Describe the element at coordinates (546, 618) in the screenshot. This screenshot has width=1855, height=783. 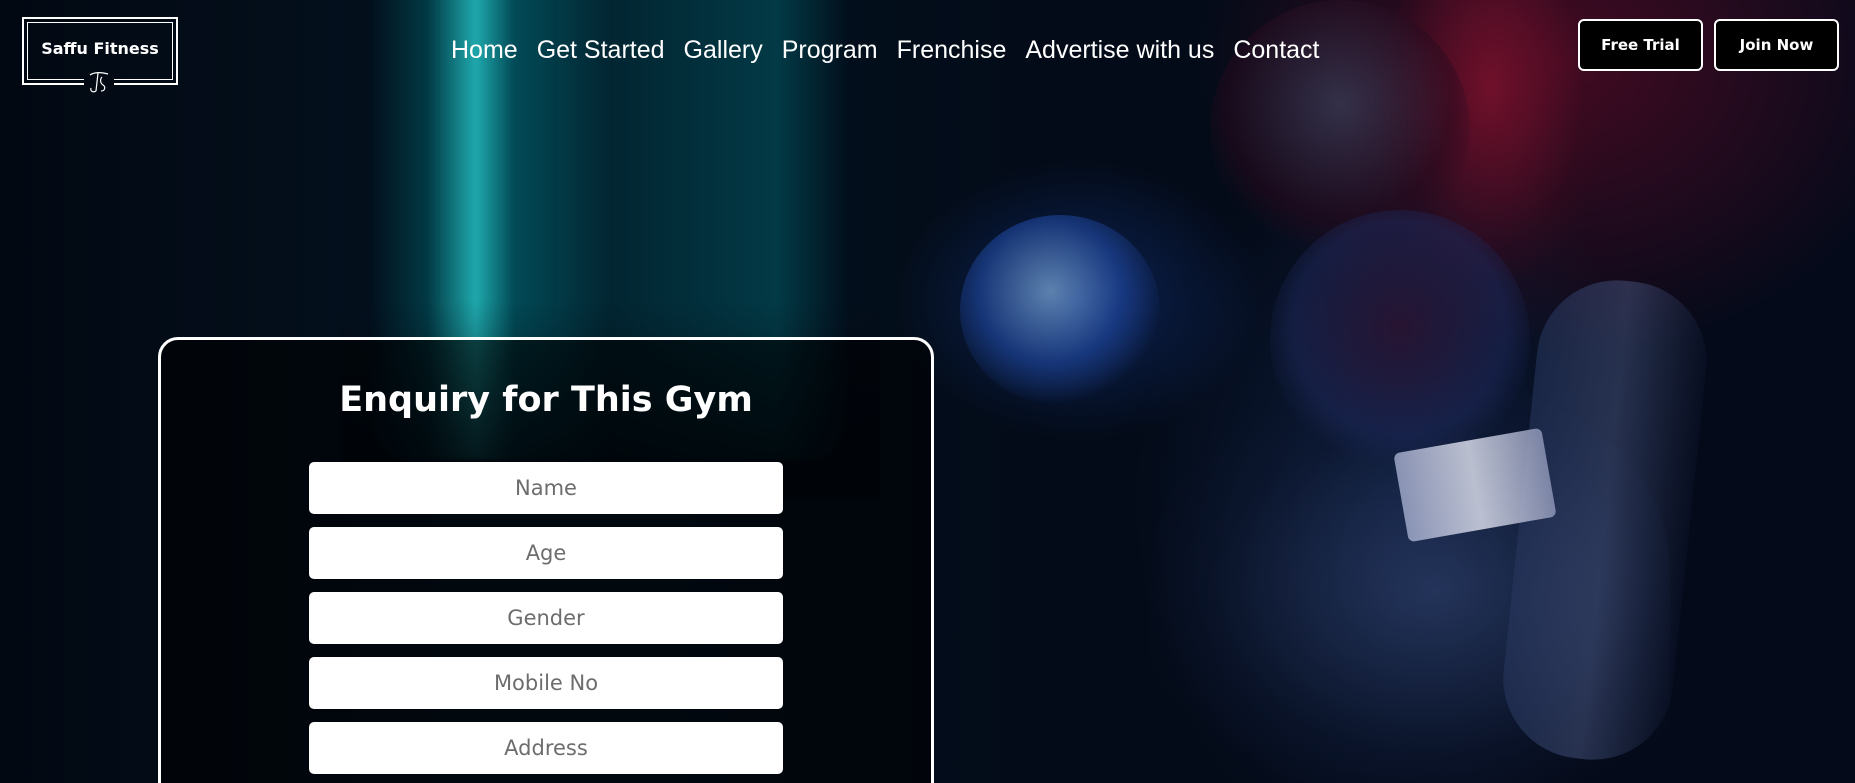
I see `gender-input` at that location.